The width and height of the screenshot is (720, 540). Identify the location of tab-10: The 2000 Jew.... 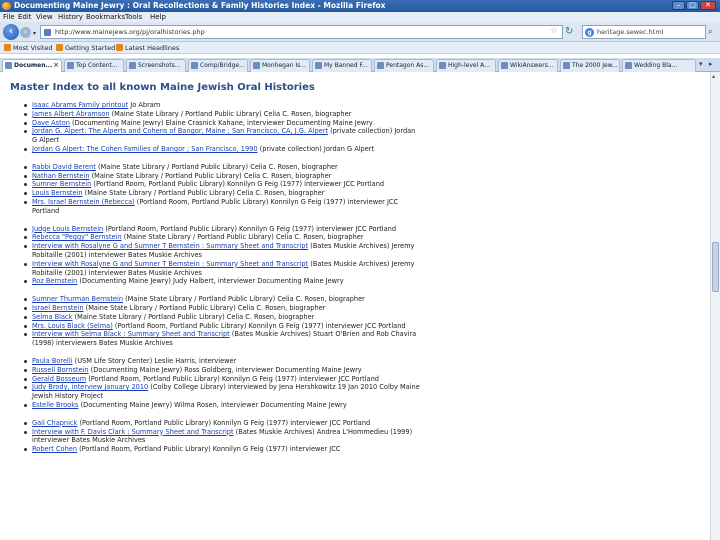
(590, 65).